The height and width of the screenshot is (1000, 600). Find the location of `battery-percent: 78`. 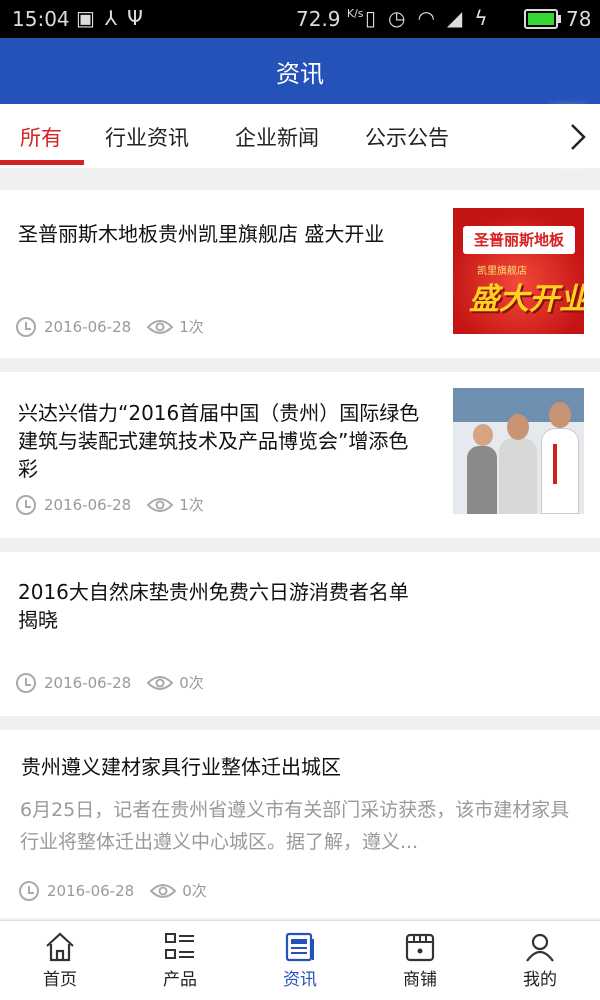

battery-percent: 78 is located at coordinates (579, 19).